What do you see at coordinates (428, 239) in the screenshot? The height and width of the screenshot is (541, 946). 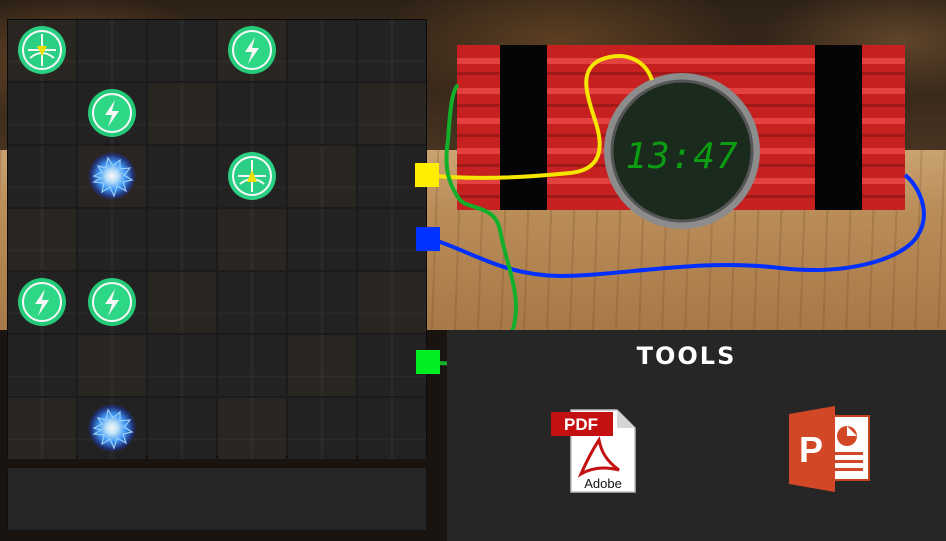 I see `blue-wire-terminal` at bounding box center [428, 239].